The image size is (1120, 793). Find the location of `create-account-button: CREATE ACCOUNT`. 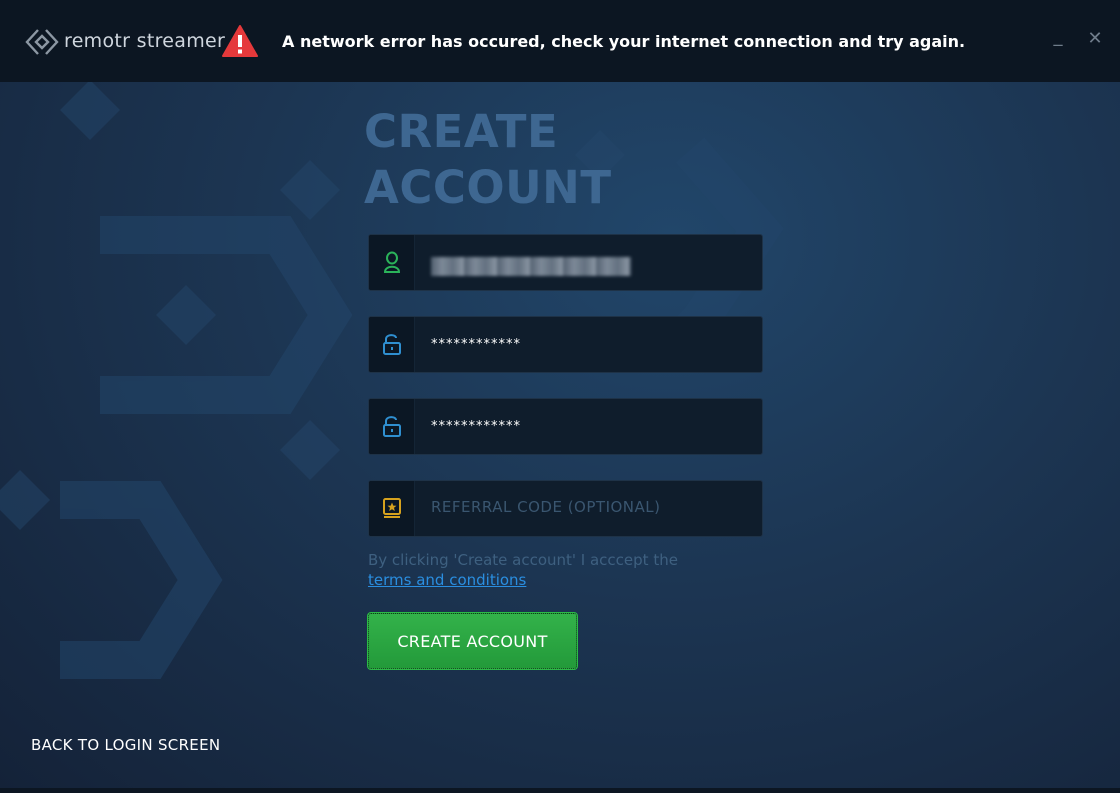

create-account-button: CREATE ACCOUNT is located at coordinates (472, 641).